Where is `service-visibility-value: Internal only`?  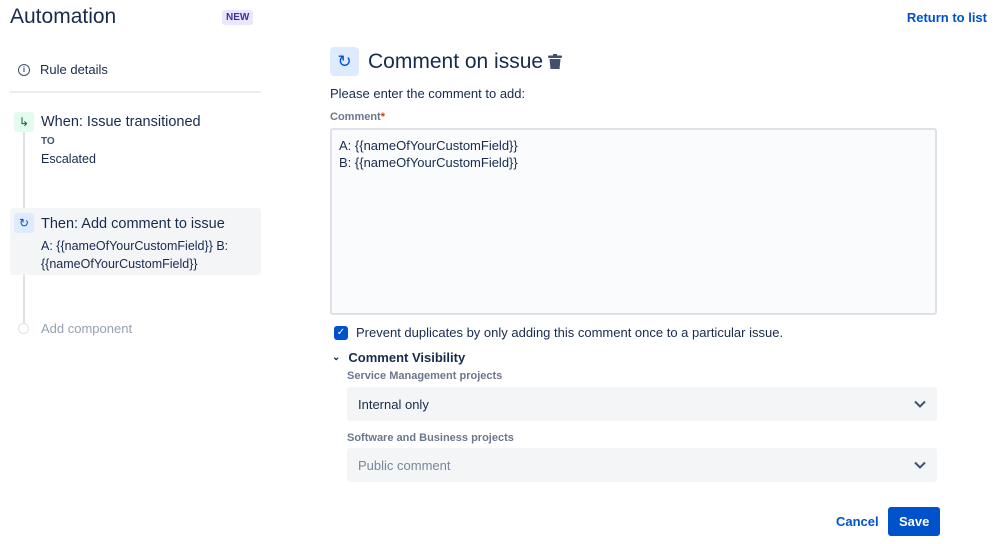 service-visibility-value: Internal only is located at coordinates (393, 404).